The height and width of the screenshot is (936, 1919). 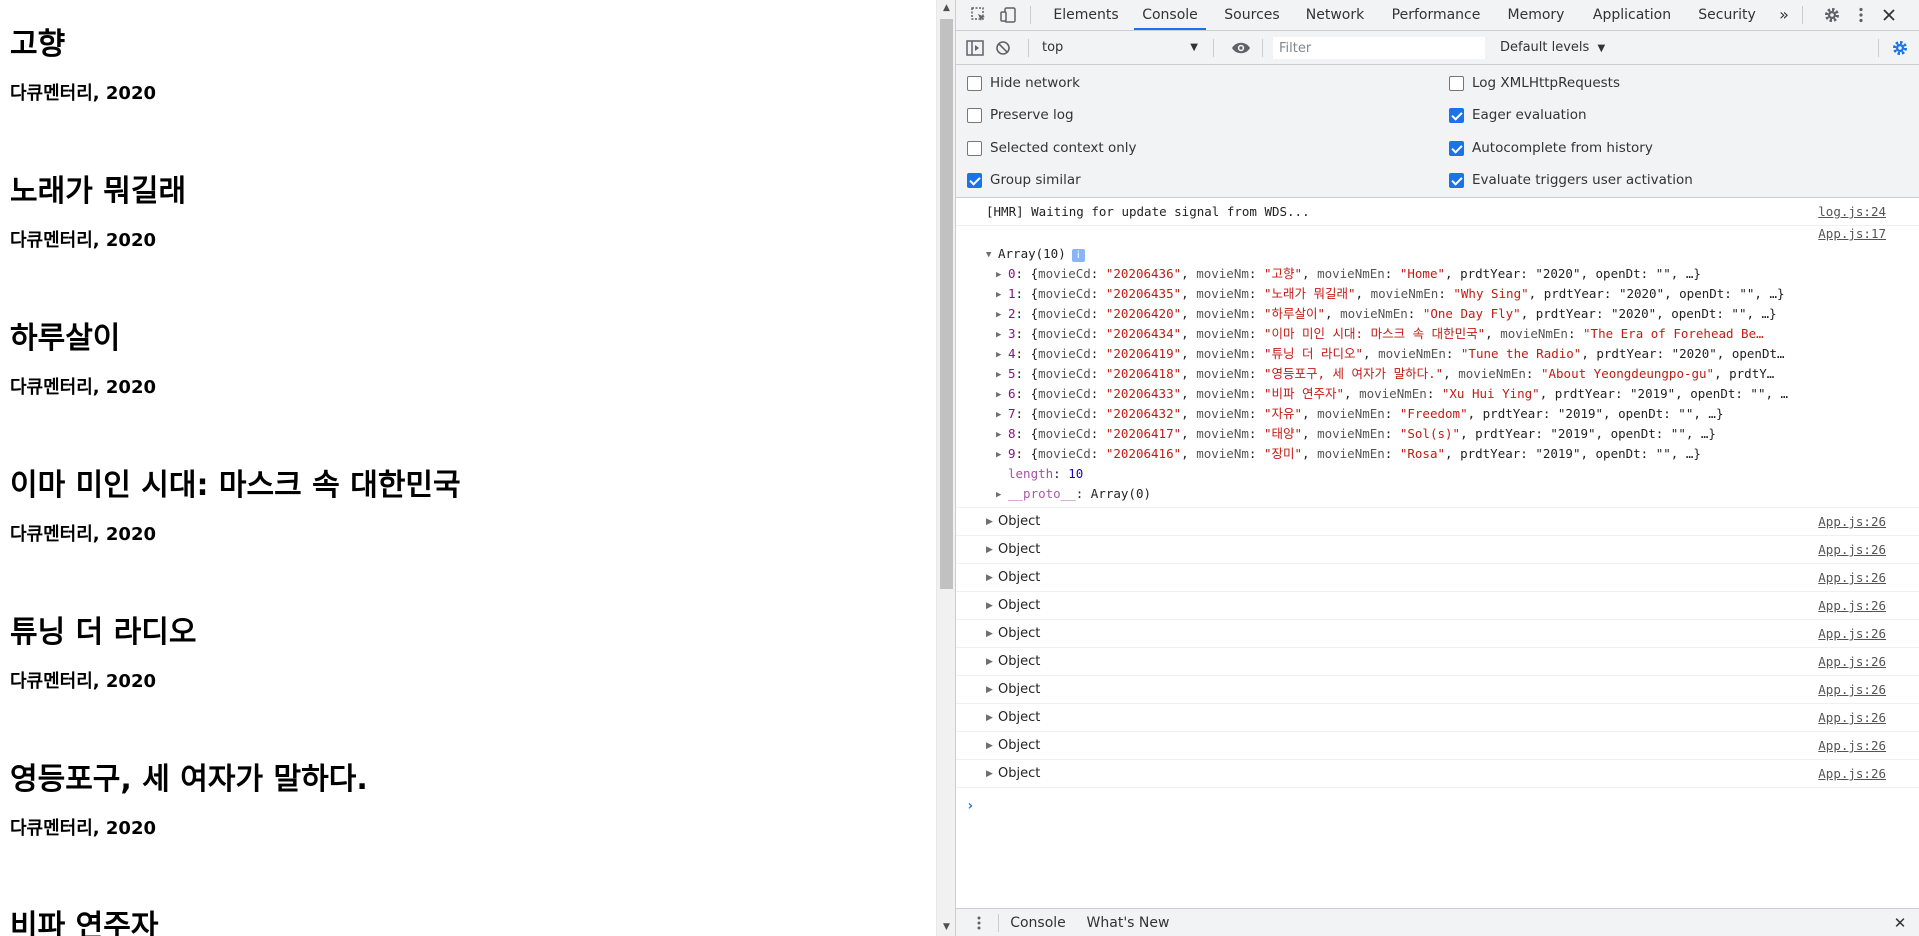 I want to click on tab-elements: Elements, so click(x=1086, y=15).